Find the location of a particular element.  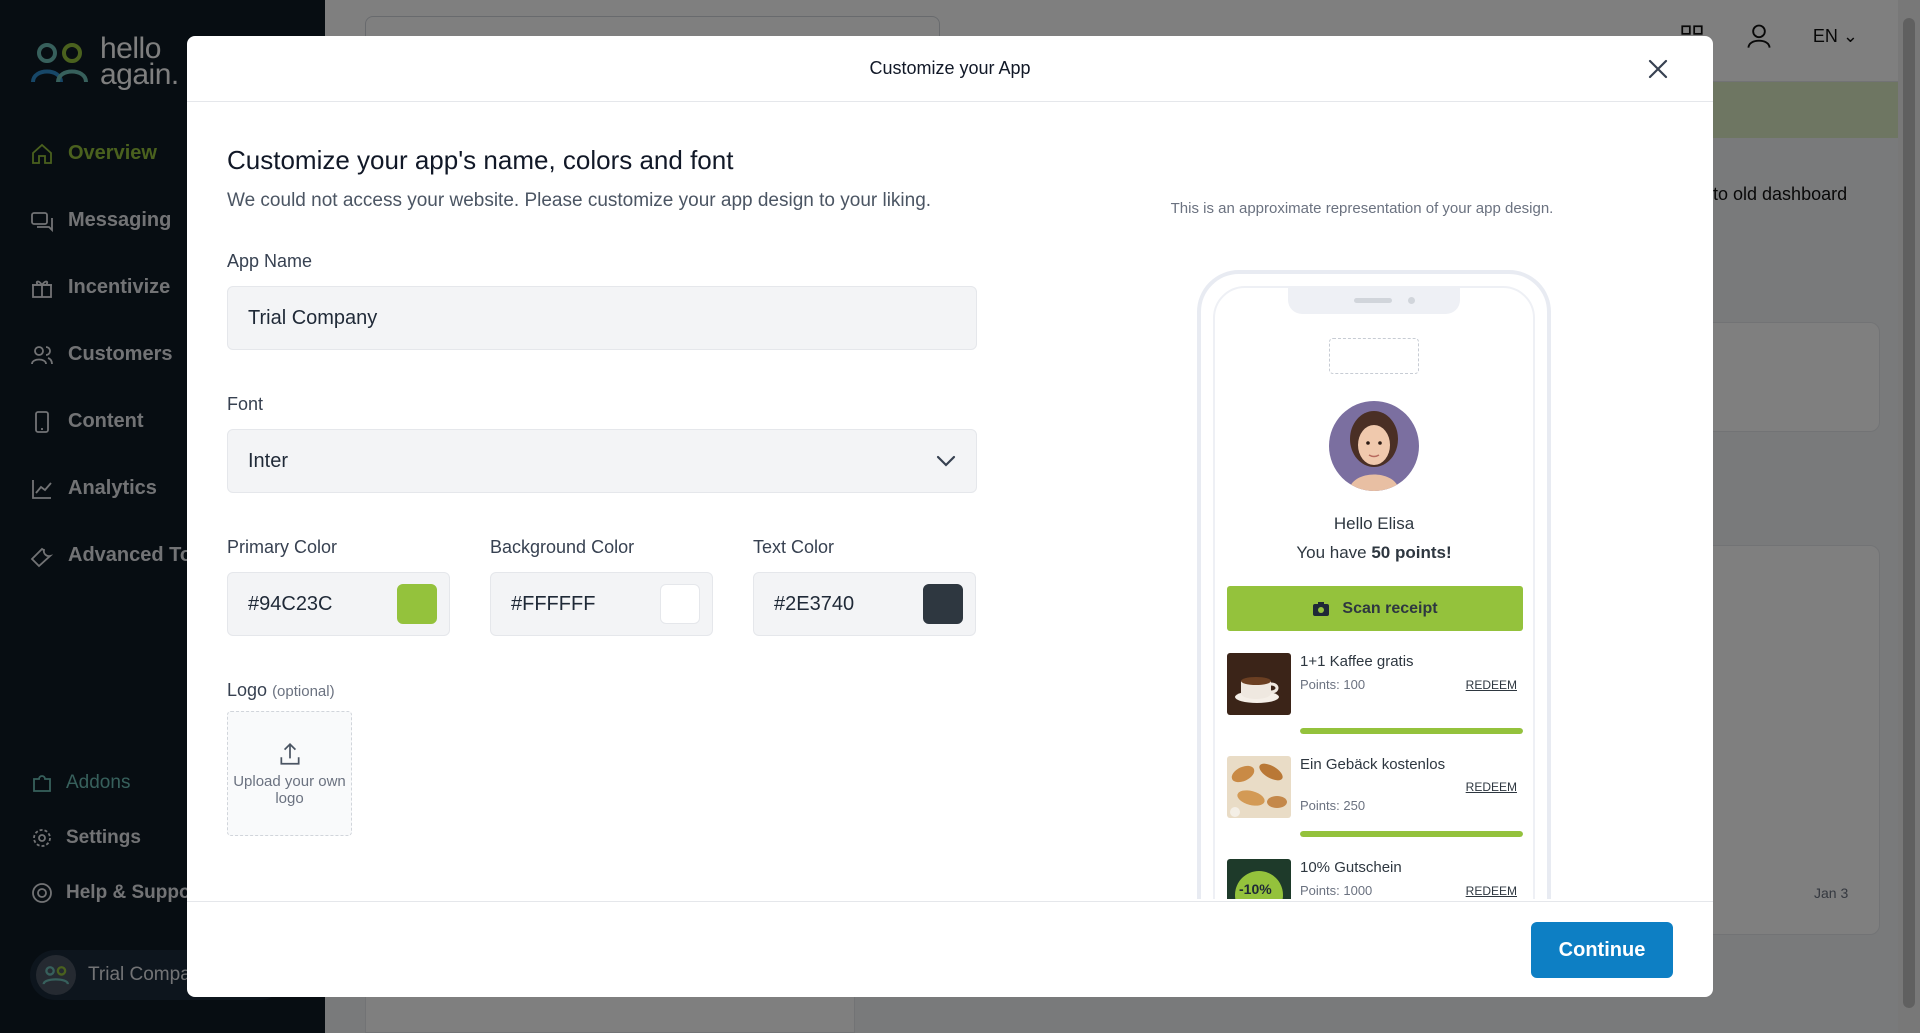

reward-title: 10% Gutschein is located at coordinates (1351, 867).